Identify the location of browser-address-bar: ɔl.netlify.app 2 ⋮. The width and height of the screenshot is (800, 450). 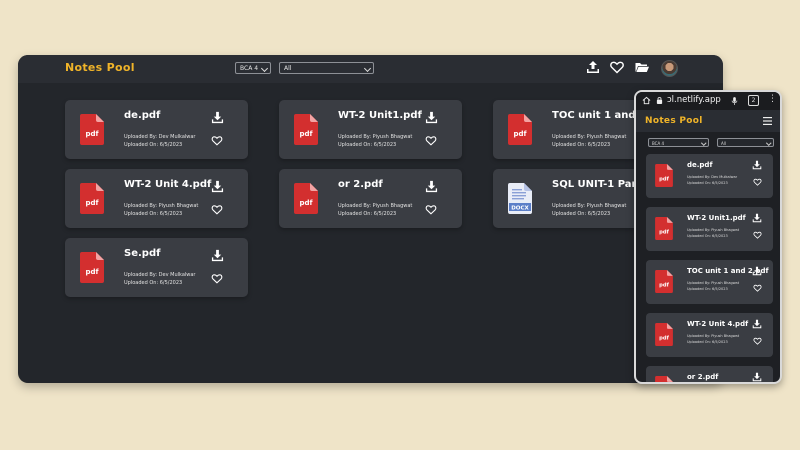
(708, 101).